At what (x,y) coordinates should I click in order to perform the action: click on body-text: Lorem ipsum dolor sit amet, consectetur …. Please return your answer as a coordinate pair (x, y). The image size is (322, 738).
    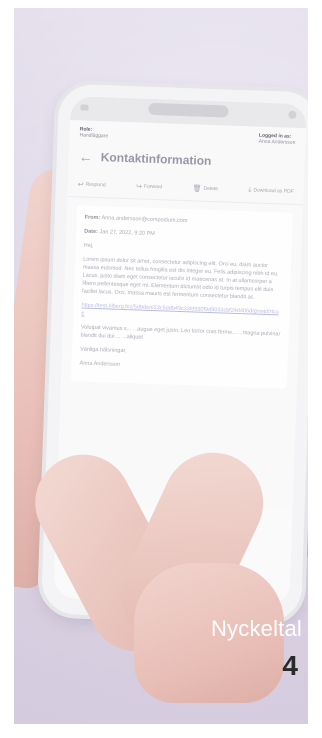
    Looking at the image, I should click on (180, 278).